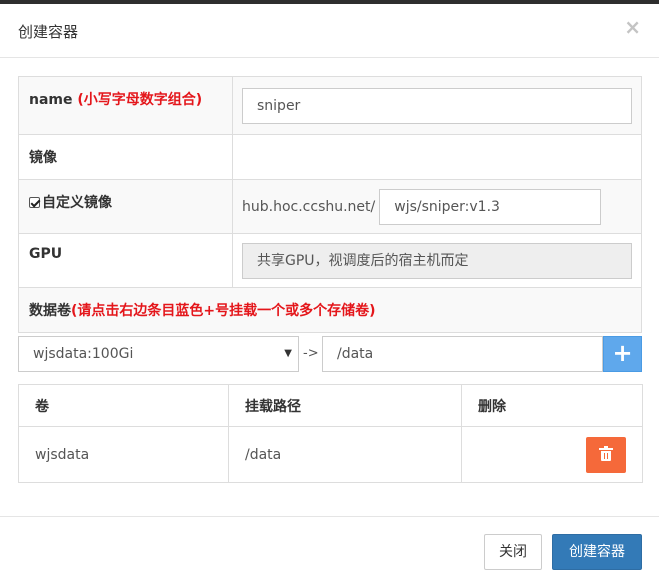 The image size is (659, 585). I want to click on form-row-gpu: GPU 共享GPU，视调度后的宿主机而定, so click(330, 260).